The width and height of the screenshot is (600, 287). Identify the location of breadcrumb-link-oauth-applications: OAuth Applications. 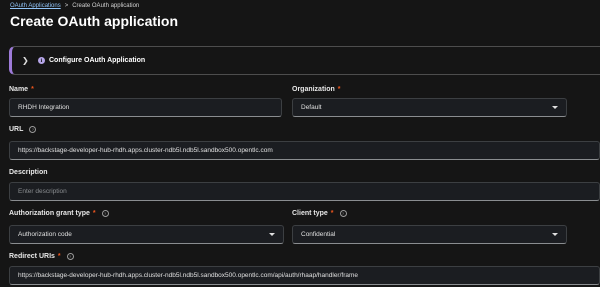
(35, 6).